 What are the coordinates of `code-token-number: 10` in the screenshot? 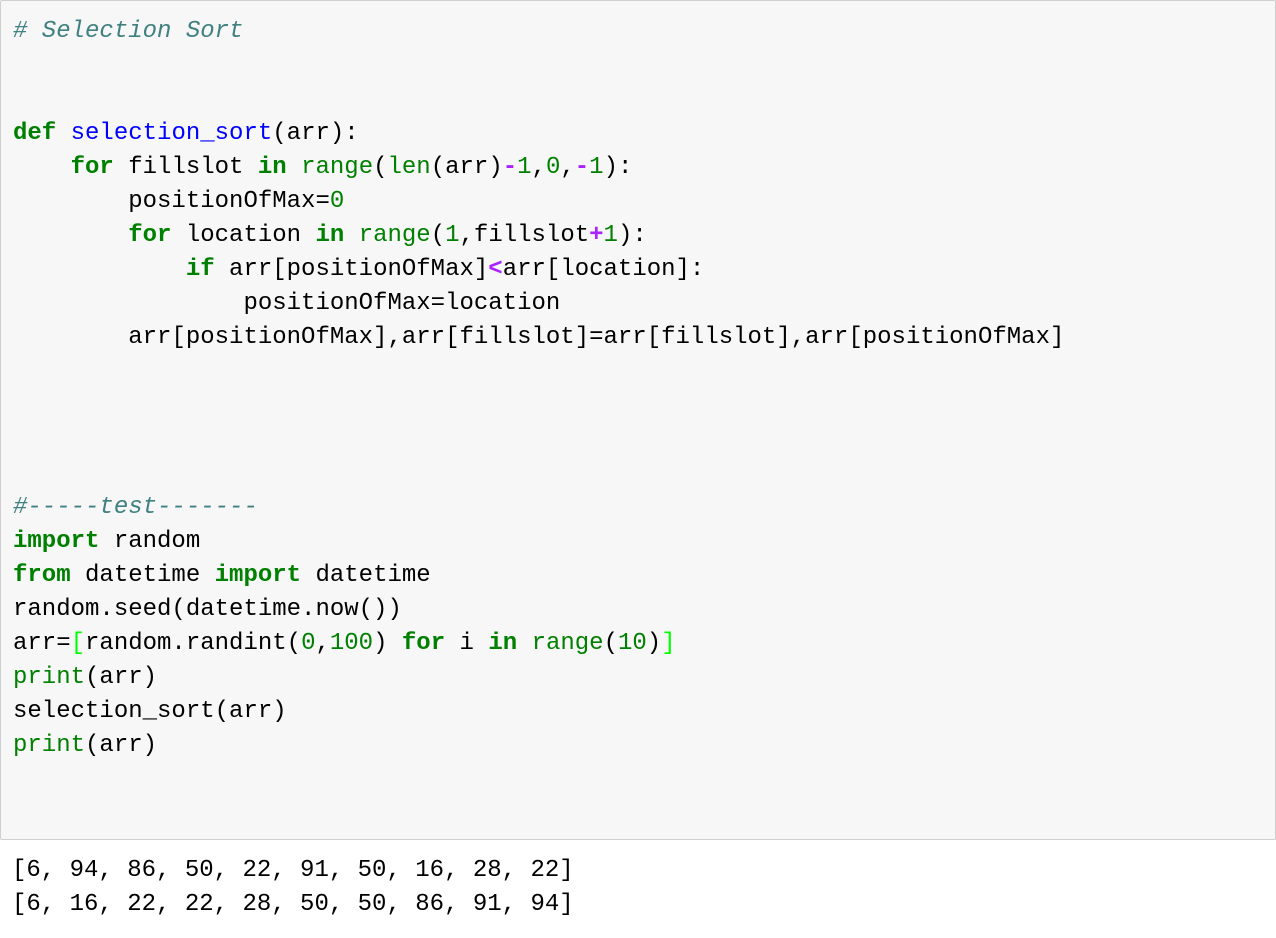 It's located at (632, 643).